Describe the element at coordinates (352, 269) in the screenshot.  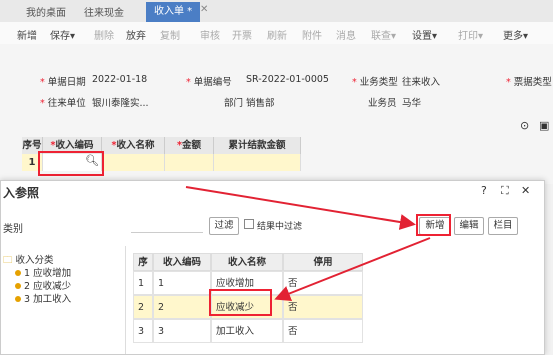
I see `arrow-to-row` at that location.